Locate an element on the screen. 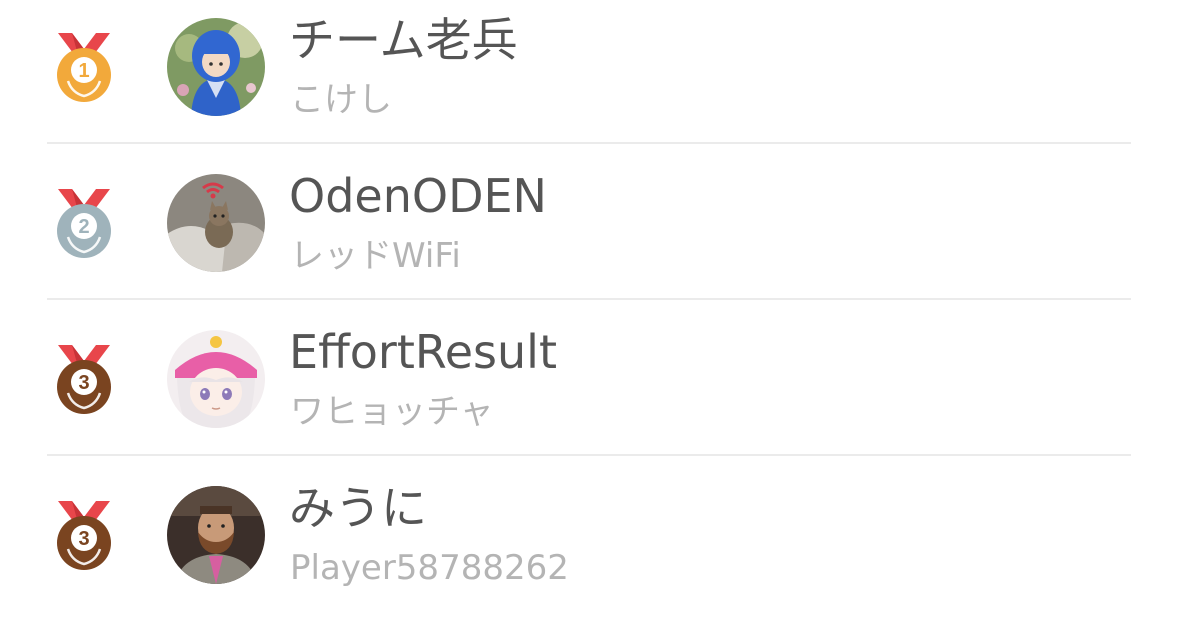  player-name: EffortResult is located at coordinates (423, 352).